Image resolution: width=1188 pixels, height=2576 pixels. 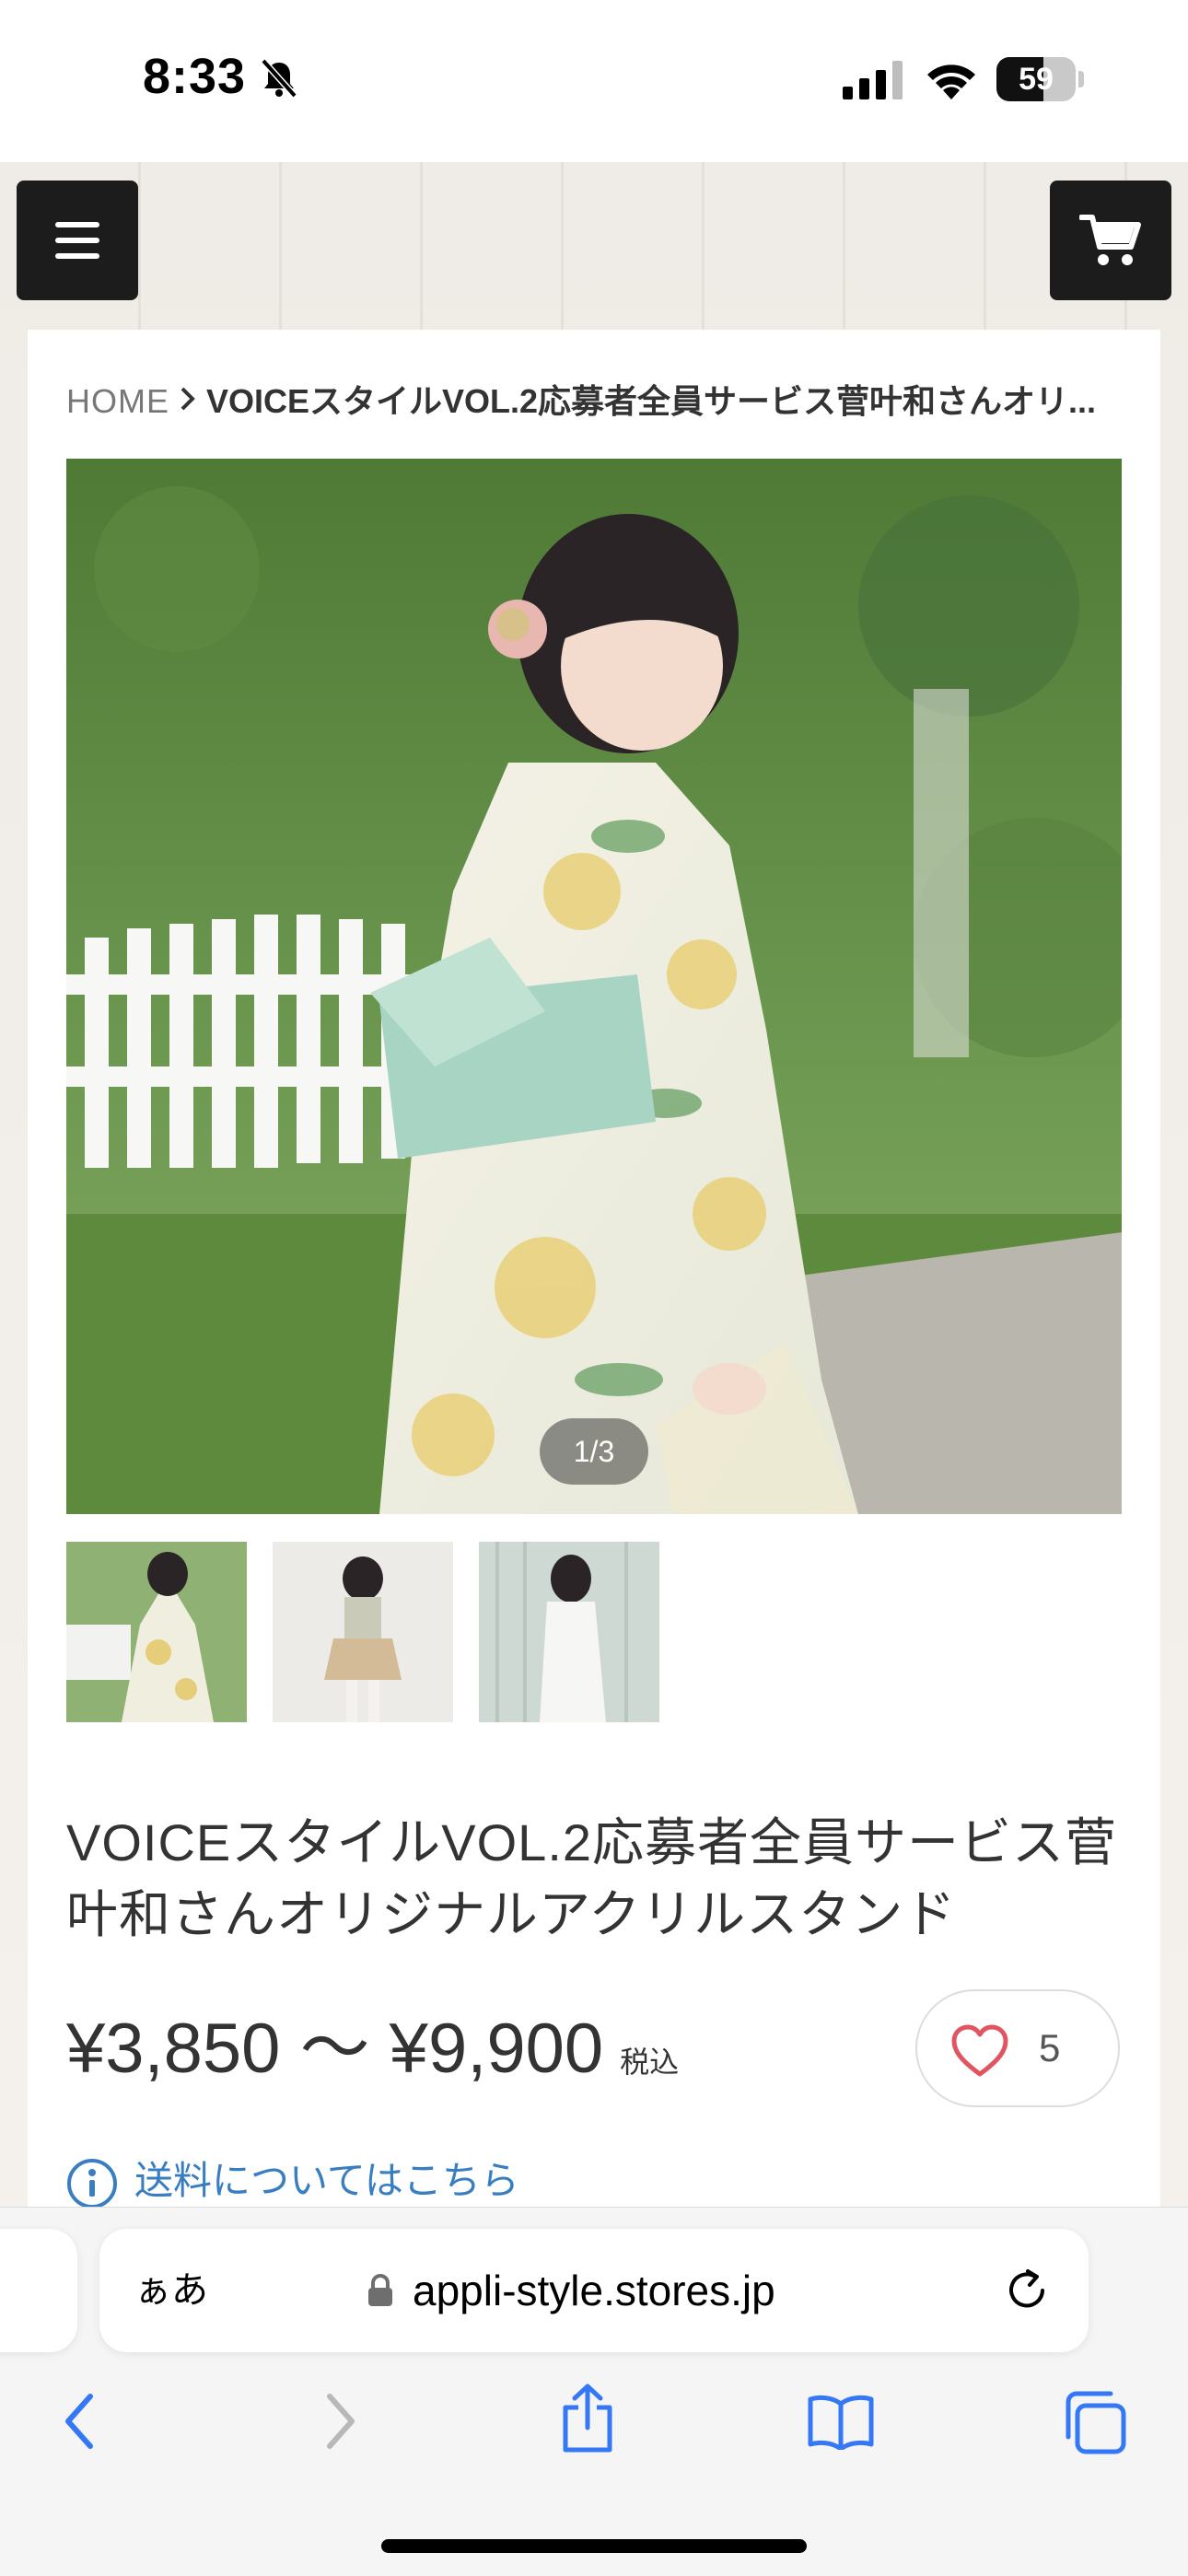 What do you see at coordinates (279, 78) in the screenshot?
I see `bell-slash-icon` at bounding box center [279, 78].